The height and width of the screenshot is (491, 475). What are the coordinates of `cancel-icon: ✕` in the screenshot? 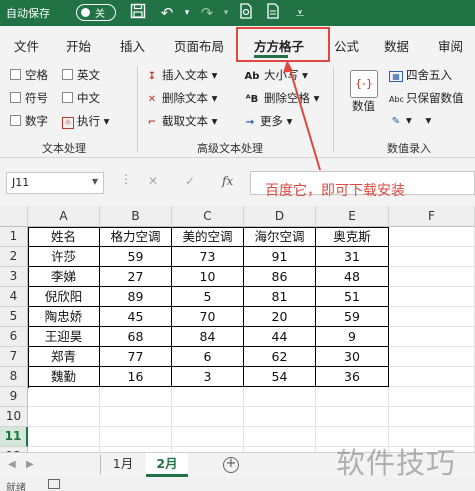 It's located at (153, 181).